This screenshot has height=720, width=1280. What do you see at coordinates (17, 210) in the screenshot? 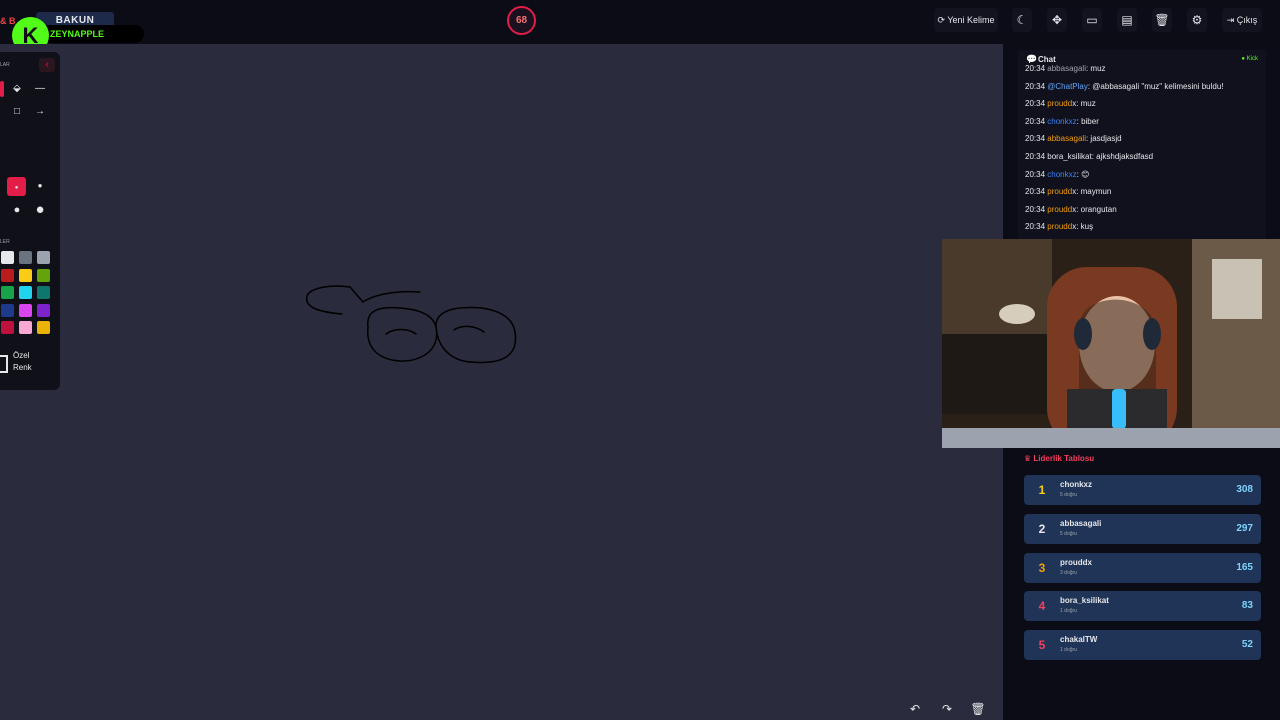
I see `brush-size-large: ●` at bounding box center [17, 210].